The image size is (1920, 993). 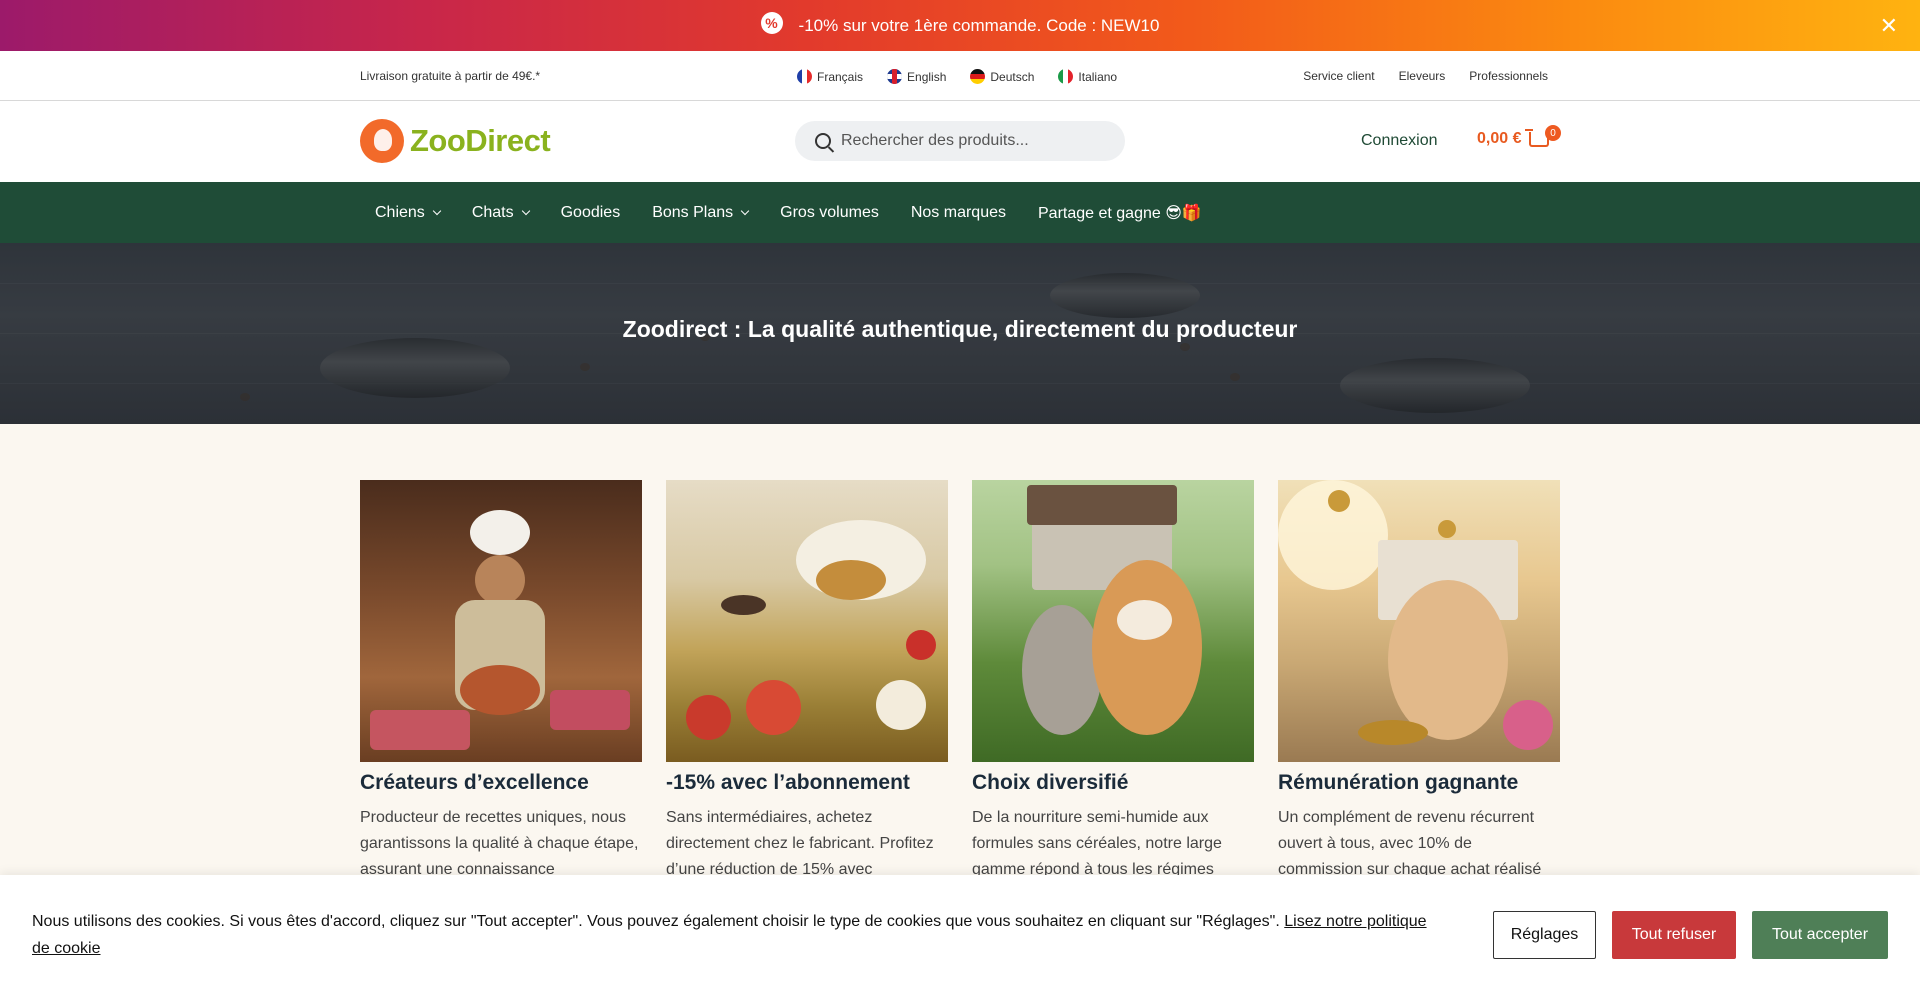 I want to click on nav-label: Goodies, so click(x=590, y=212).